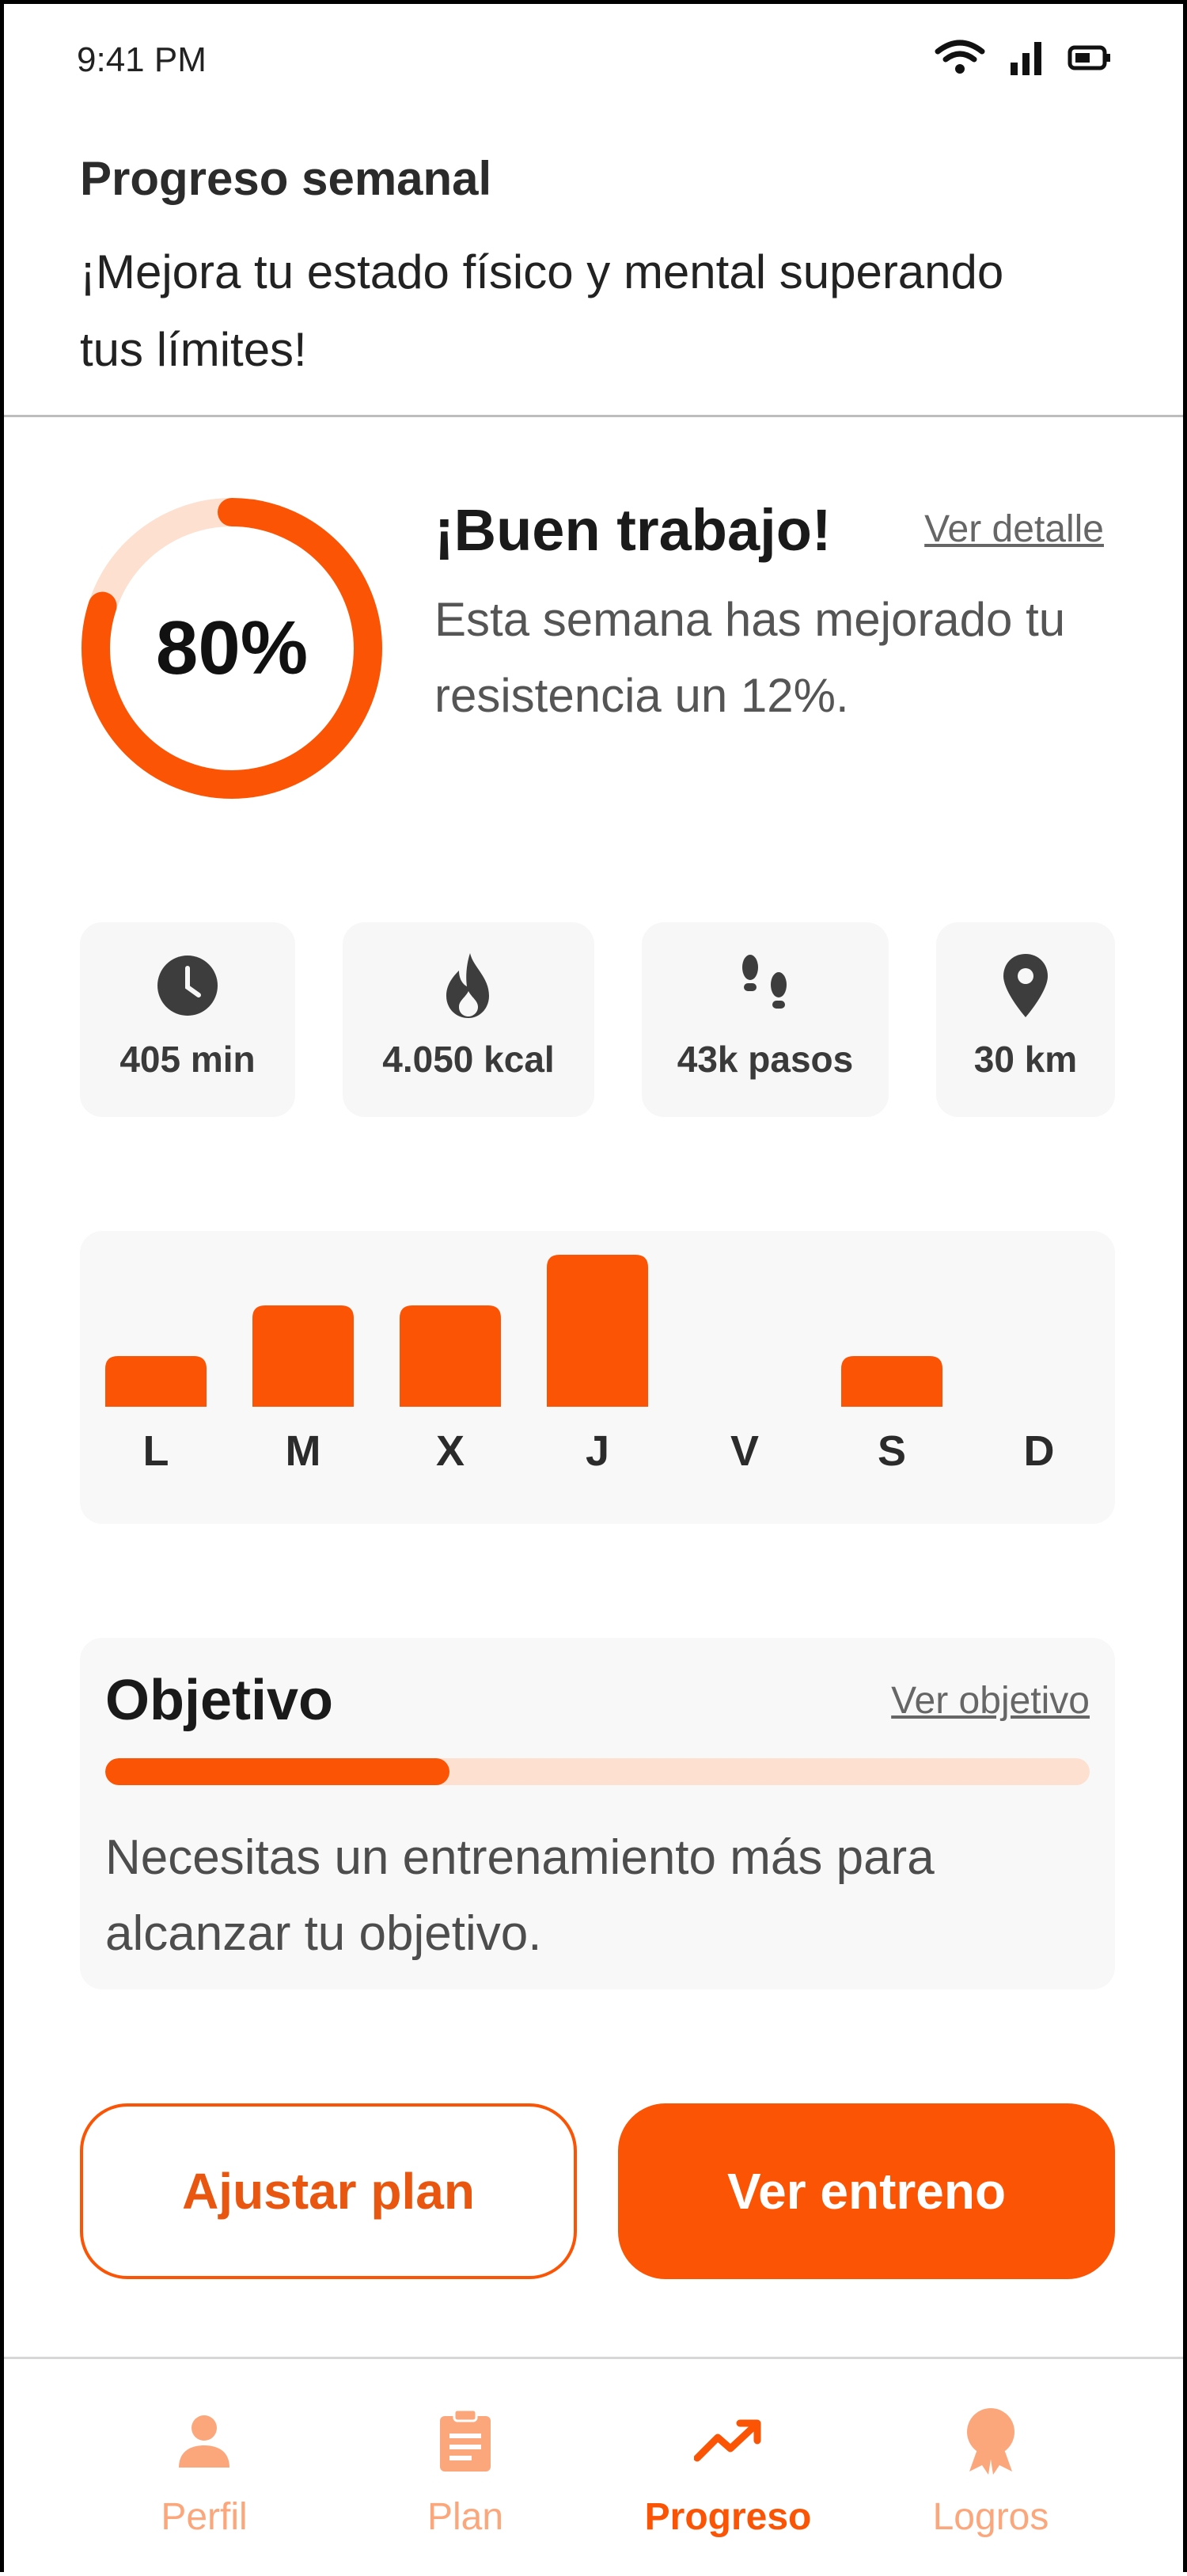 This screenshot has height=2576, width=1187. What do you see at coordinates (286, 178) in the screenshot?
I see `page-title: Progreso semanal` at bounding box center [286, 178].